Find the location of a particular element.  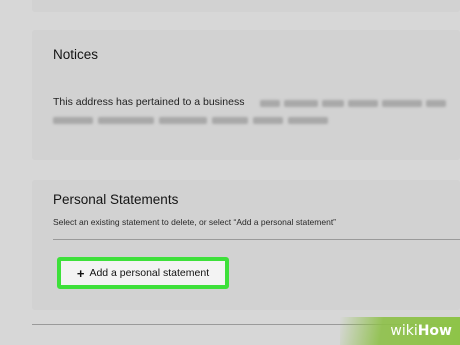

divider is located at coordinates (256, 239).